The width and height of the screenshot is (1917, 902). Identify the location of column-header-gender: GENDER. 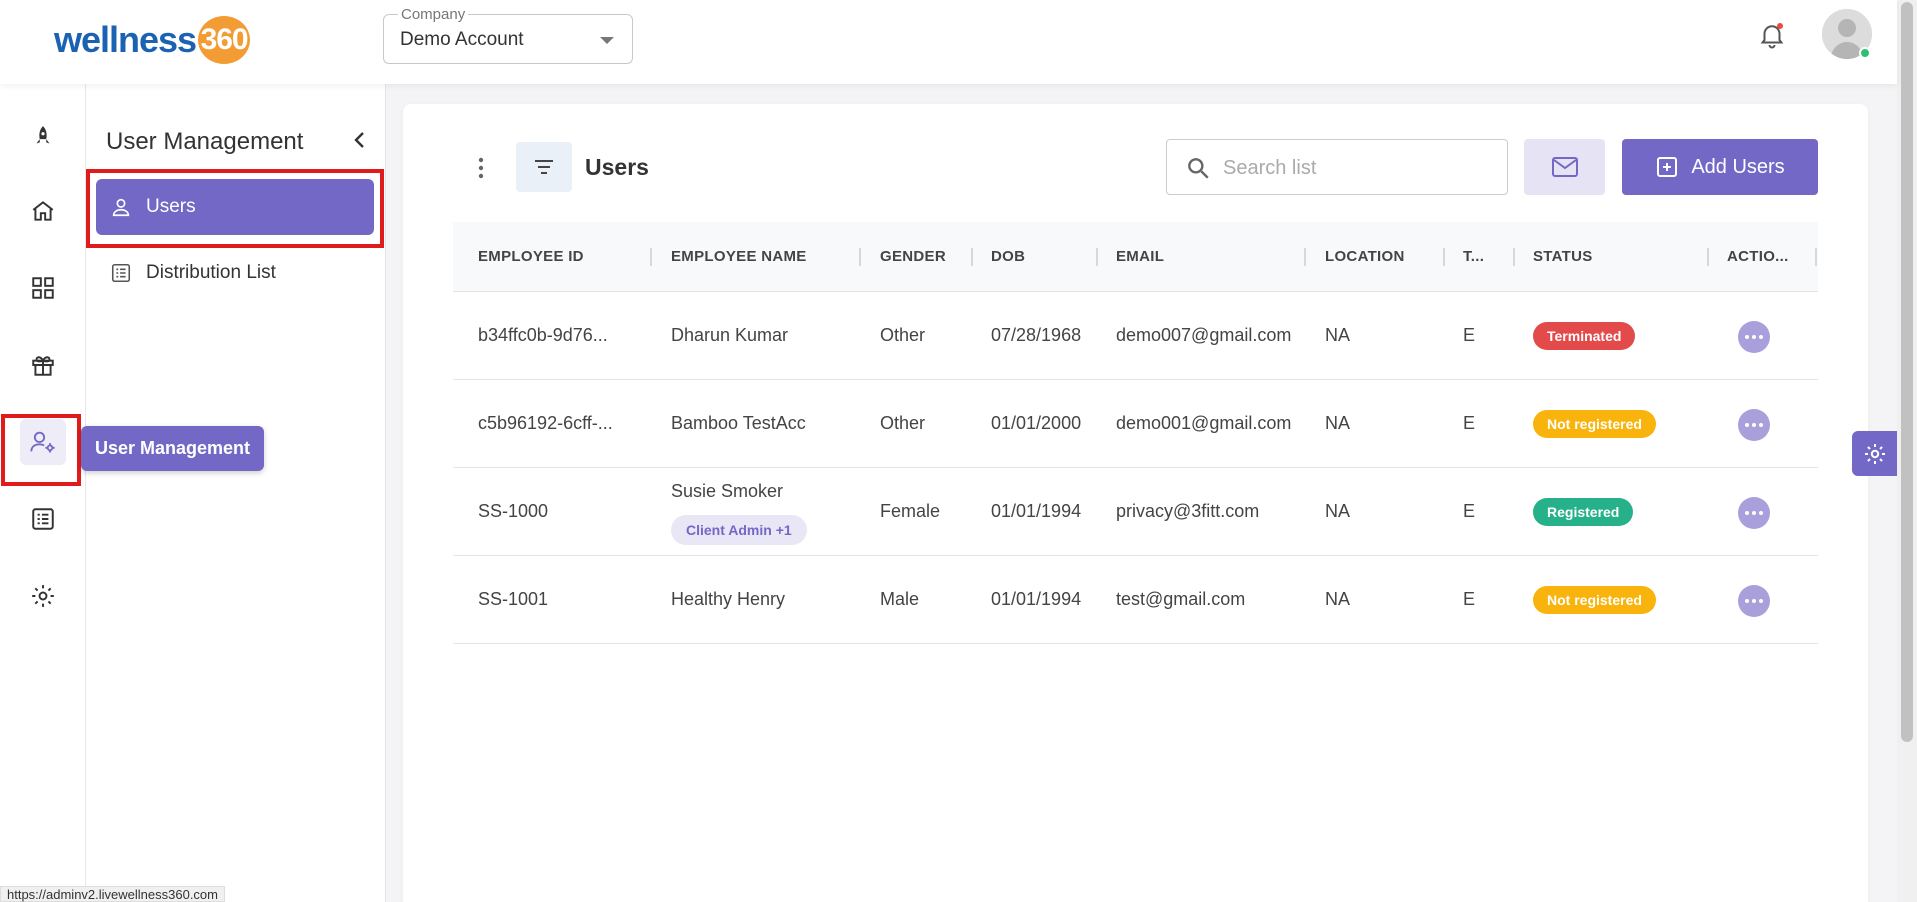
(913, 257).